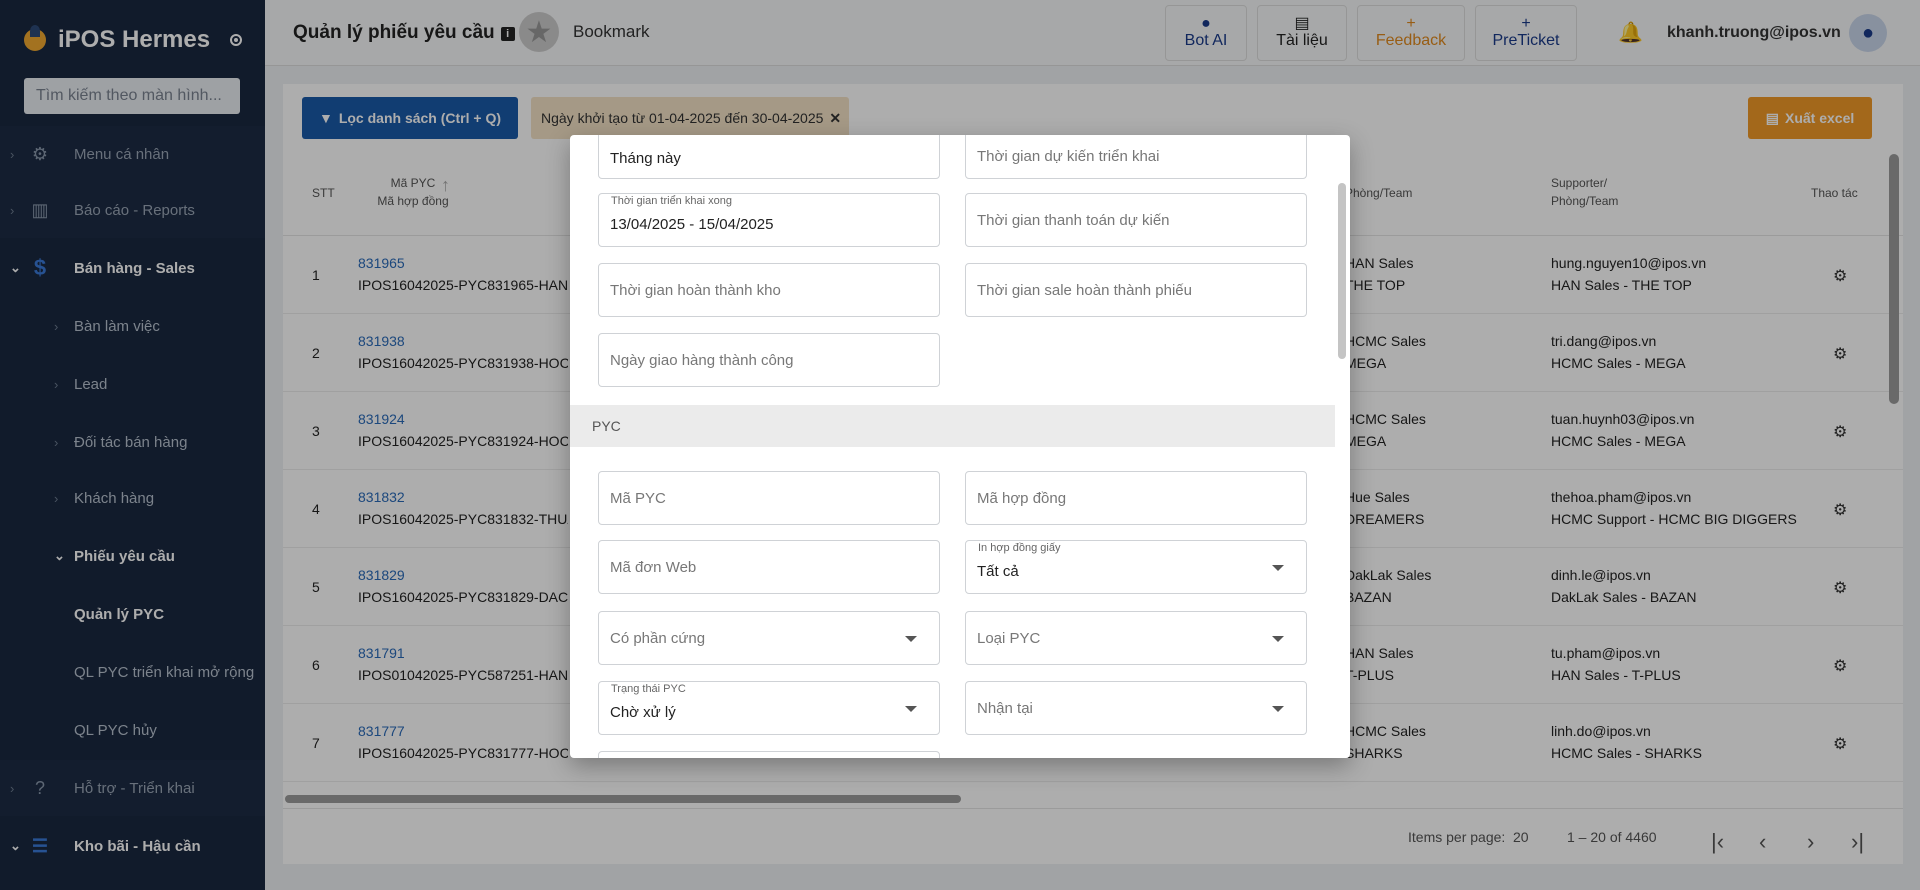 Image resolution: width=1920 pixels, height=890 pixels. What do you see at coordinates (658, 638) in the screenshot?
I see `field-placeholder: Có phần cứng` at bounding box center [658, 638].